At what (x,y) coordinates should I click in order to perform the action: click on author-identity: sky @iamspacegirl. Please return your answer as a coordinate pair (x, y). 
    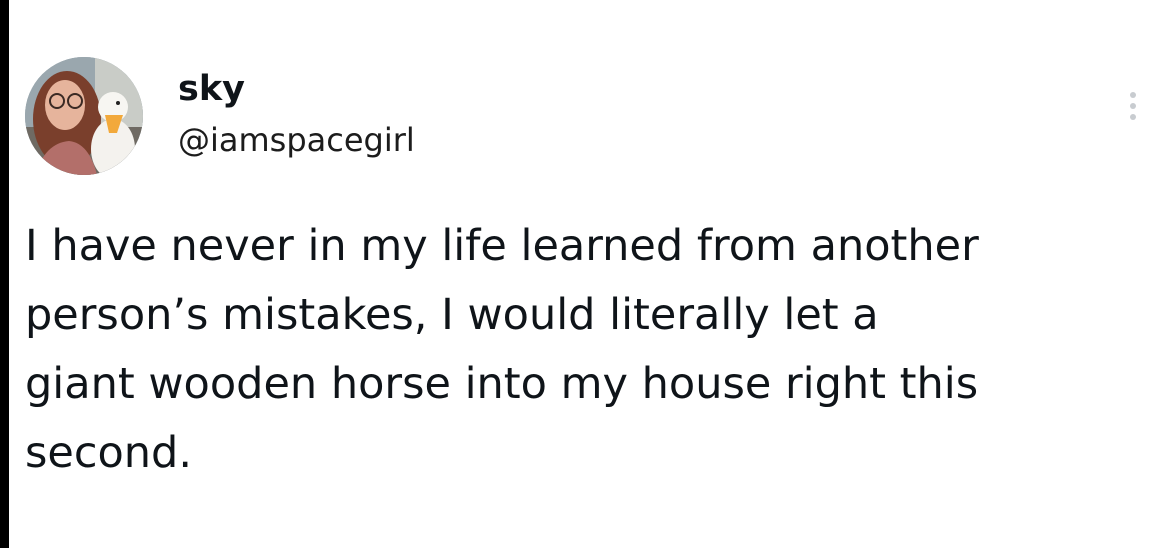
    Looking at the image, I should click on (296, 114).